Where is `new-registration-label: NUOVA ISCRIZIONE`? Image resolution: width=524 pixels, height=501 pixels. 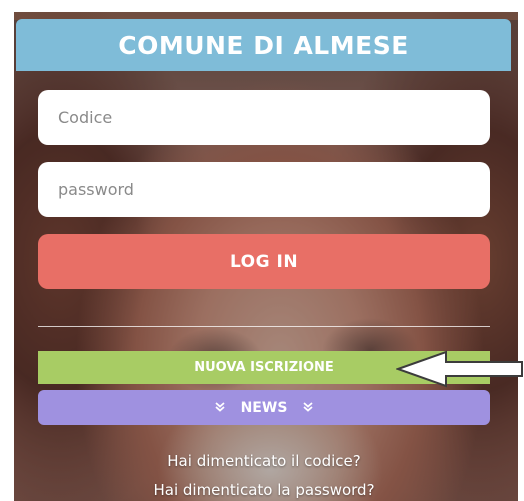
new-registration-label: NUOVA ISCRIZIONE is located at coordinates (264, 367).